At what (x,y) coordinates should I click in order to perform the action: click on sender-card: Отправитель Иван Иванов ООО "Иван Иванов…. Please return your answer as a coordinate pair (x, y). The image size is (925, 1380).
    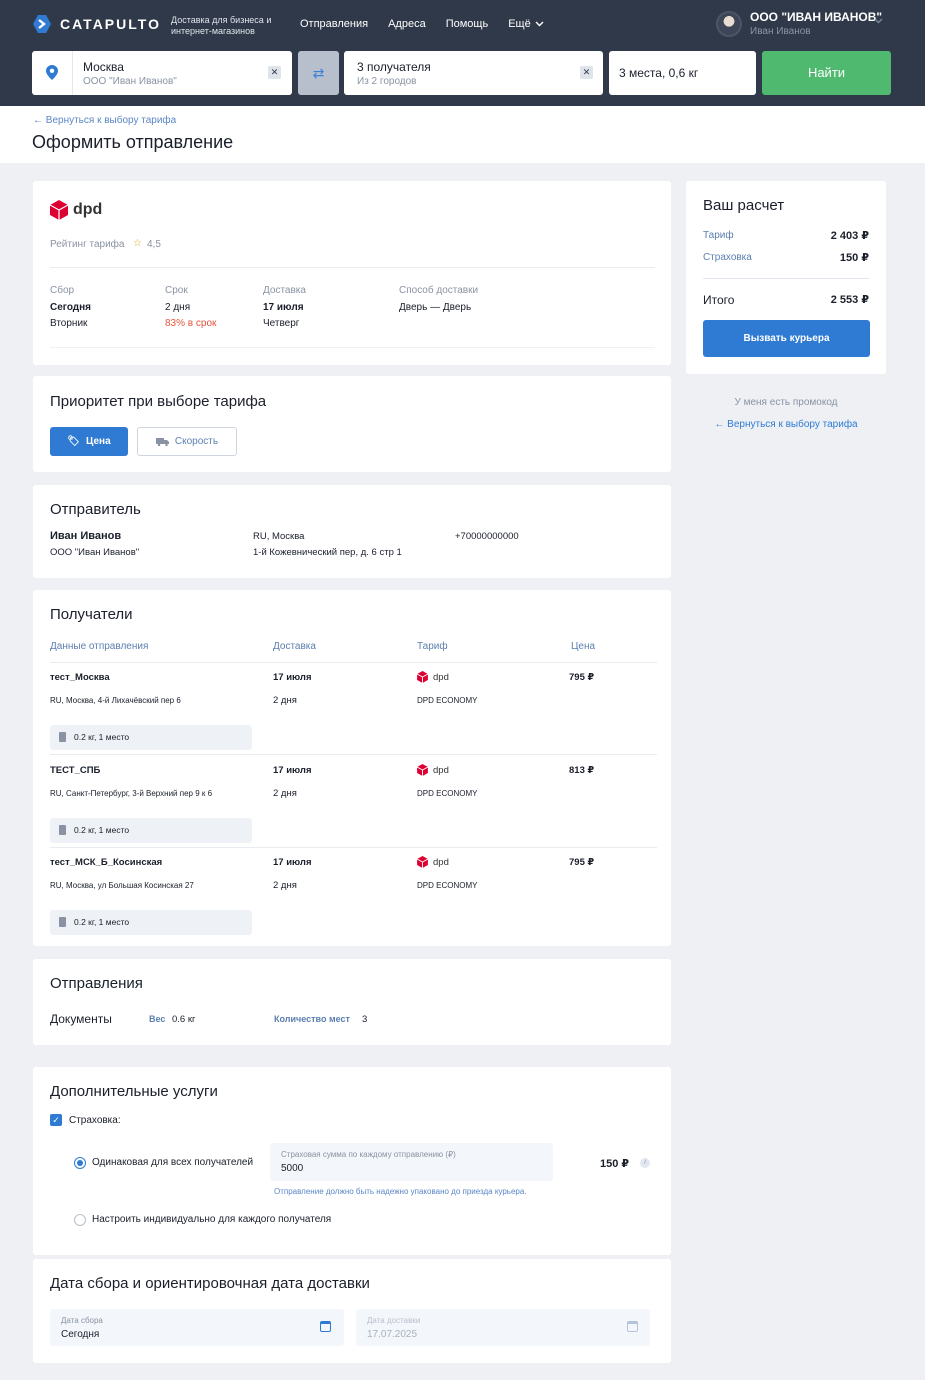
    Looking at the image, I should click on (352, 531).